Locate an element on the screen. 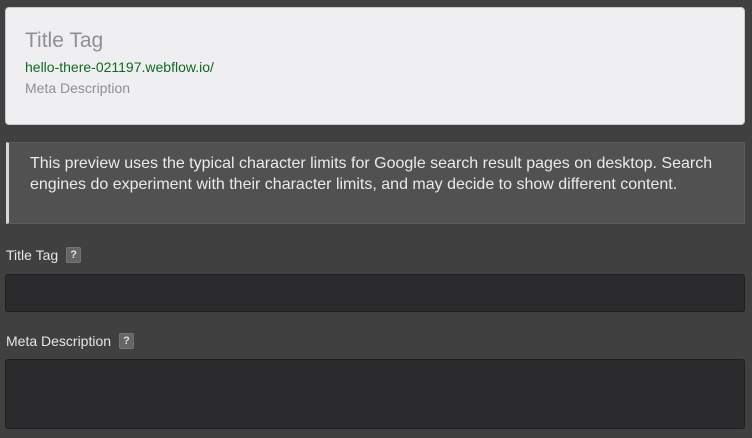 This screenshot has height=438, width=752. preview-url: hello-there-021197.webflow.io/ is located at coordinates (119, 67).